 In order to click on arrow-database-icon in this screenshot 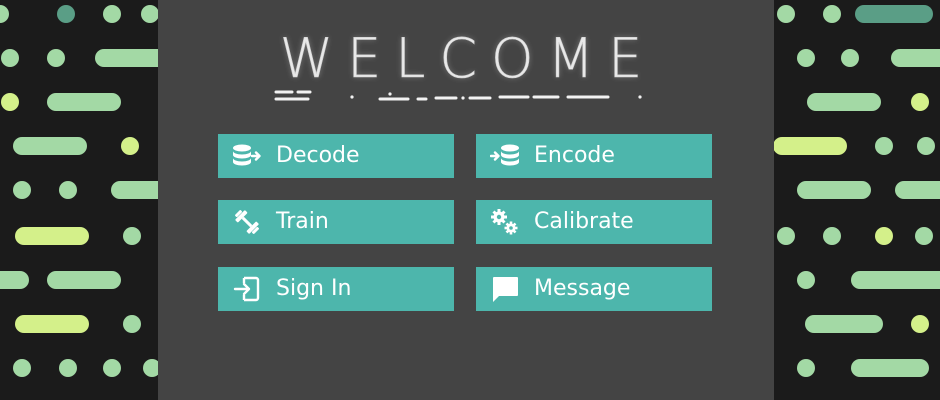, I will do `click(505, 156)`.